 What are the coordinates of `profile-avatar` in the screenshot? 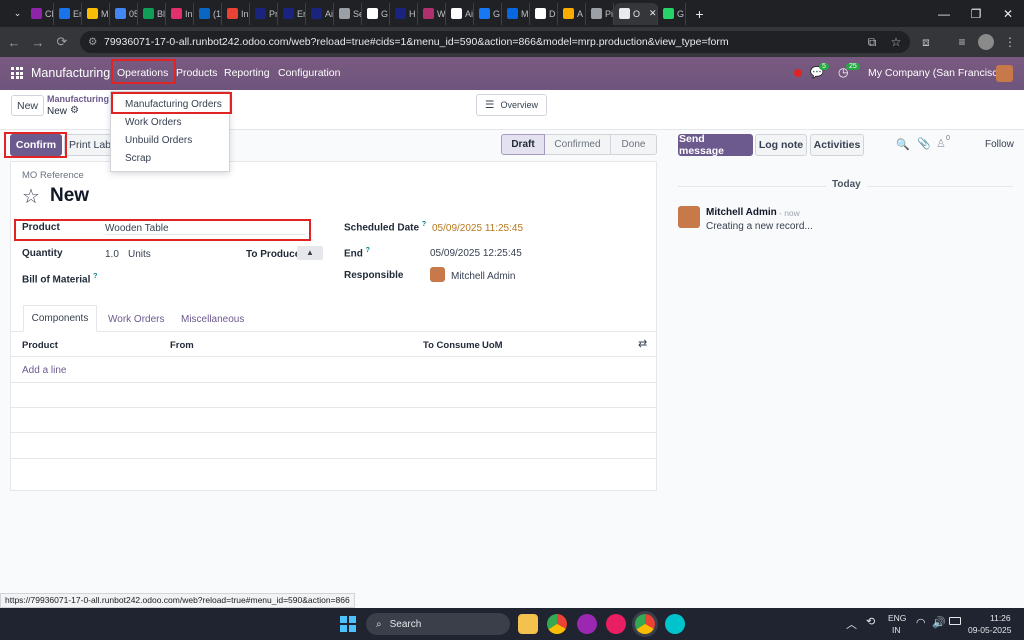 It's located at (986, 42).